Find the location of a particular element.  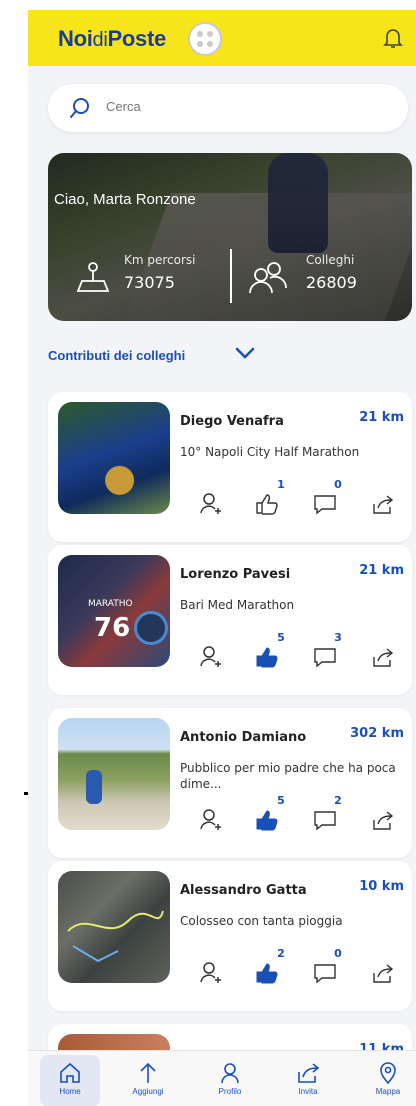

nav-invite: Invita is located at coordinates (308, 1080).